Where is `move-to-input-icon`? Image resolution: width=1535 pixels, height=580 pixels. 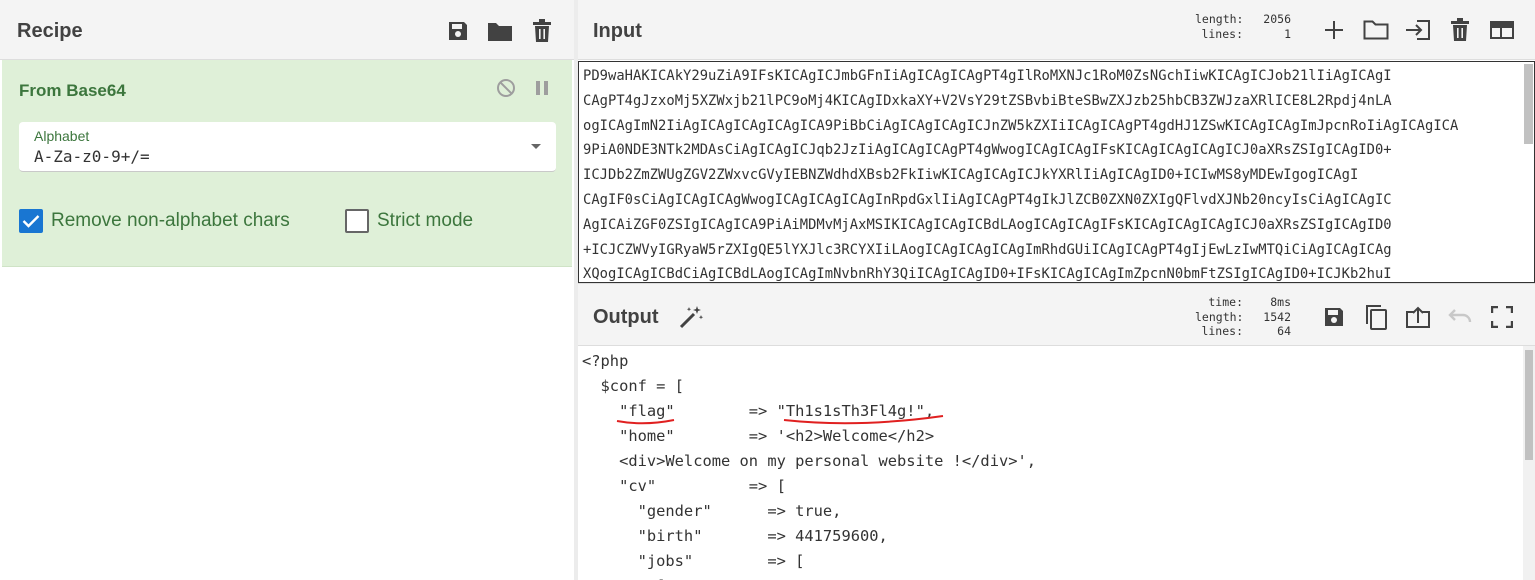
move-to-input-icon is located at coordinates (1418, 317).